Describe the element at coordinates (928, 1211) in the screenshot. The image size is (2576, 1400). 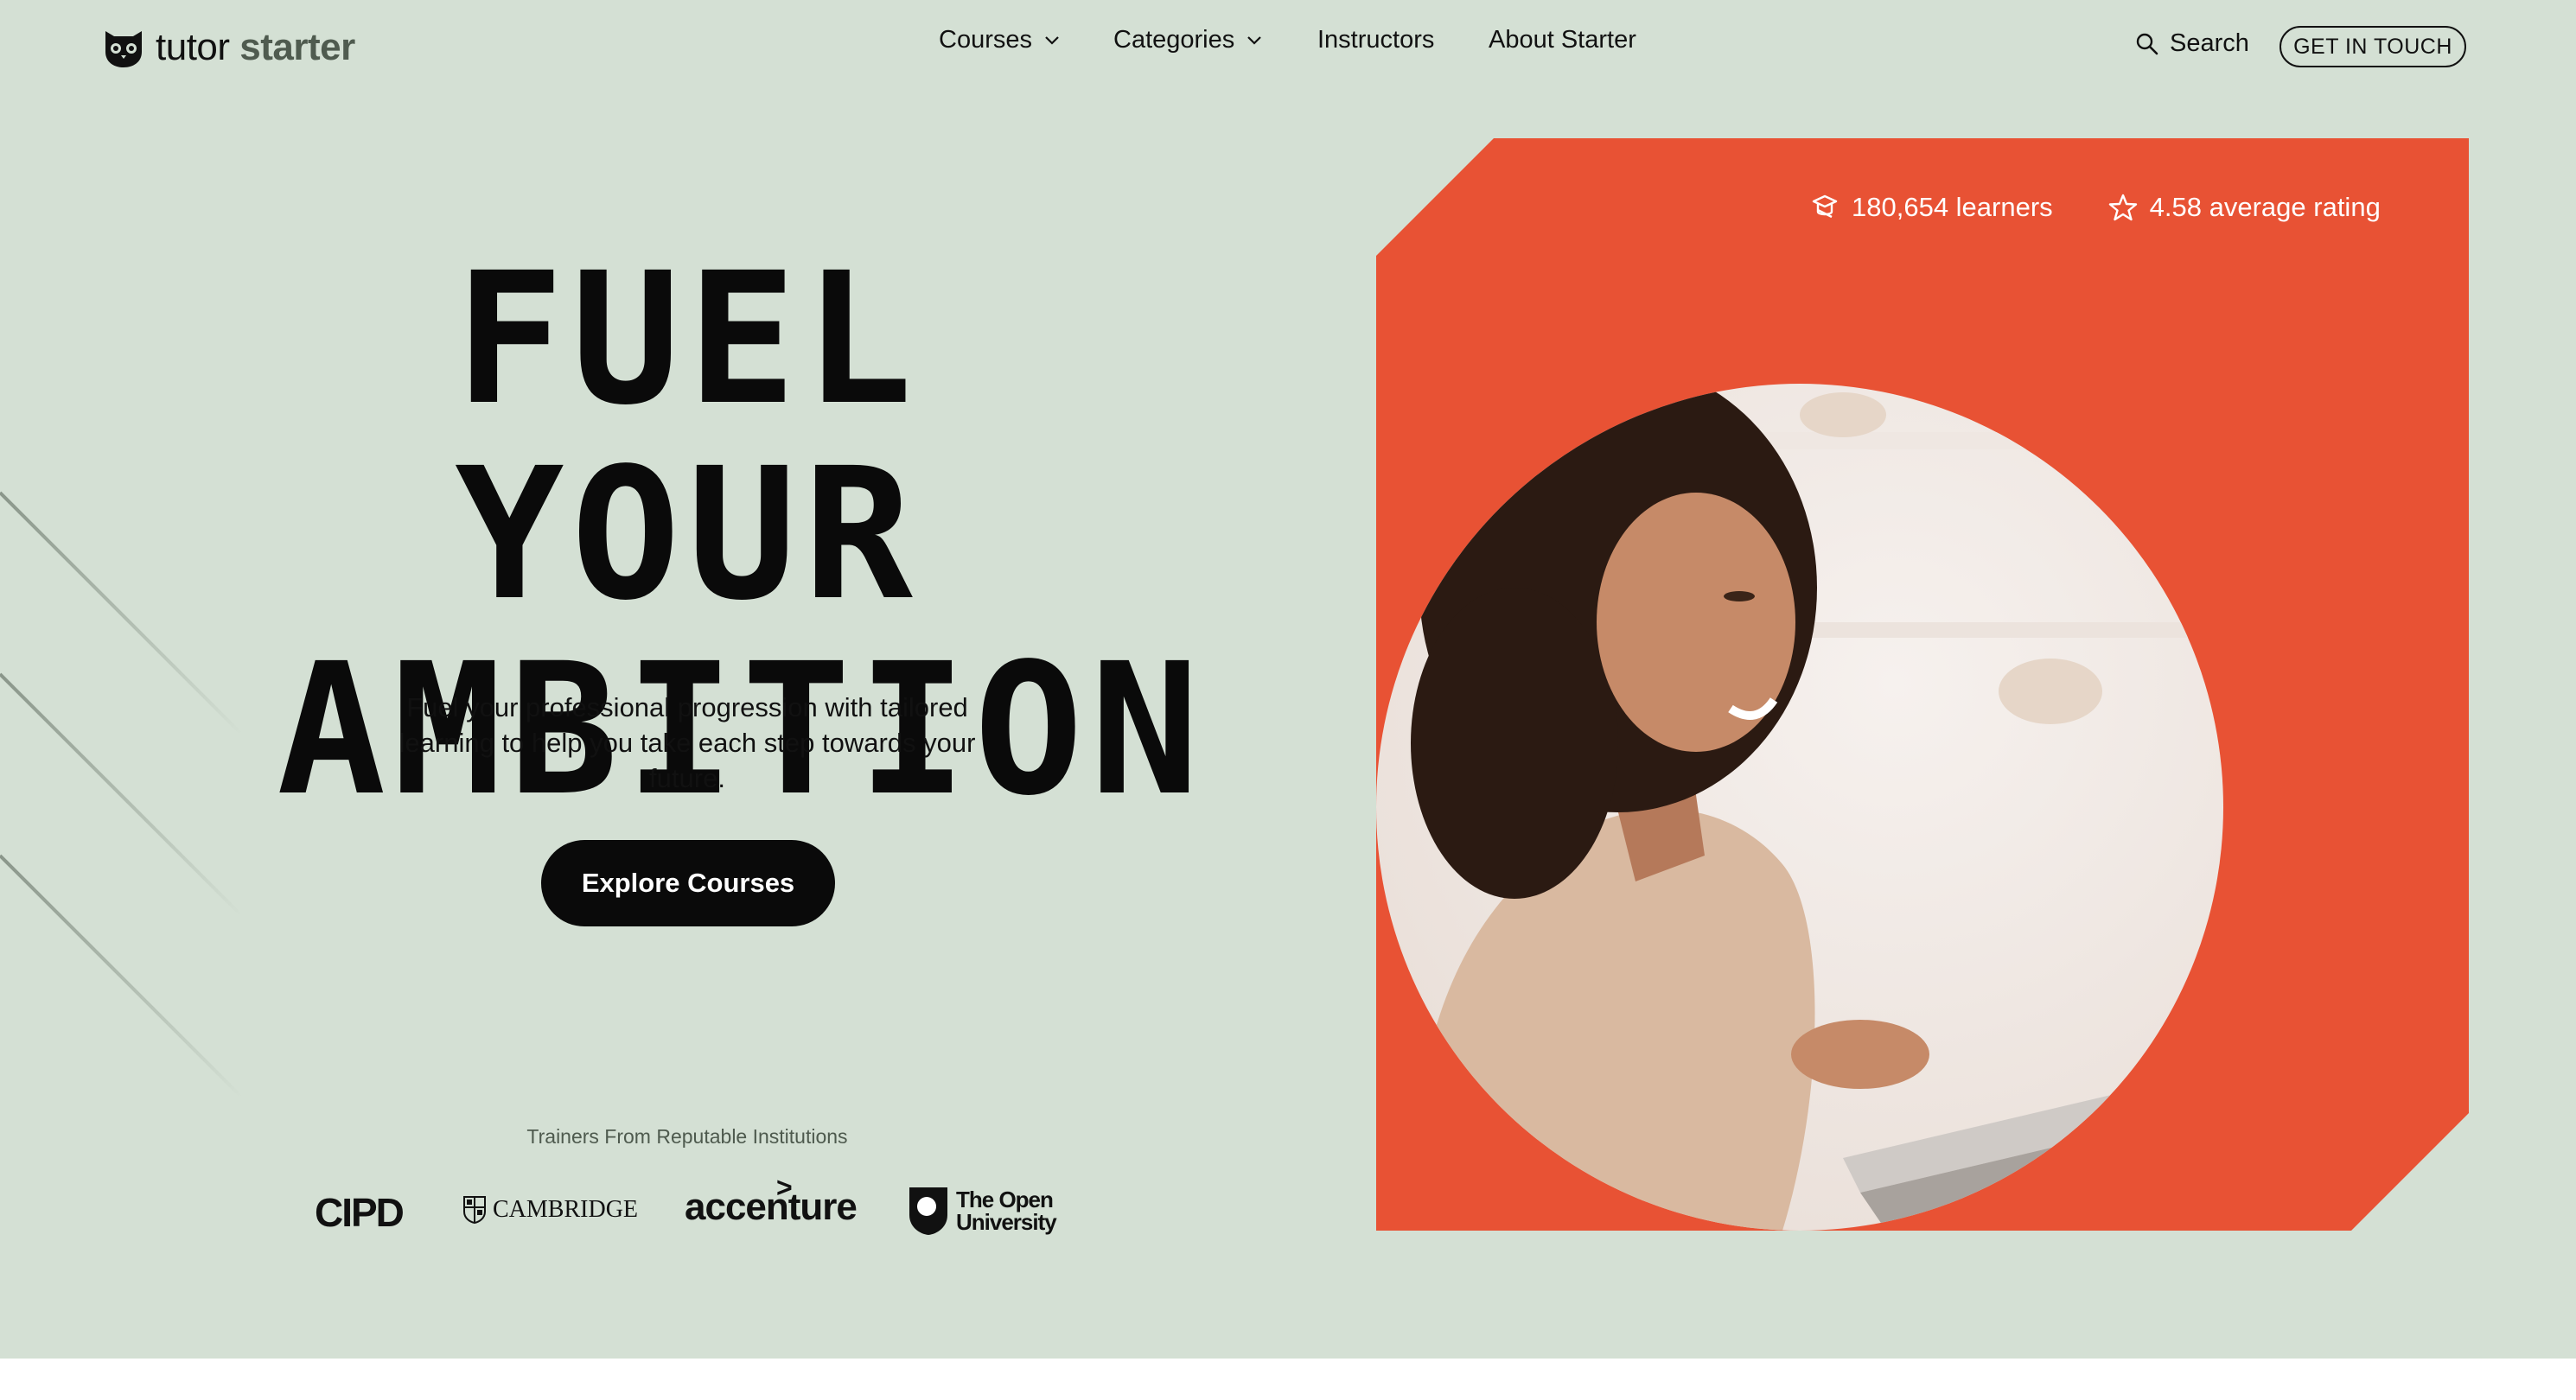
I see `open-university-shield-icon` at that location.